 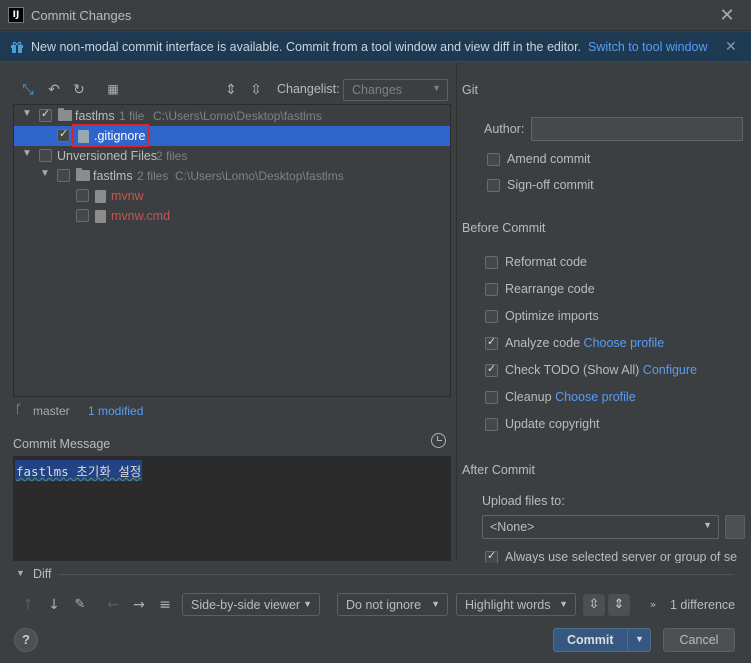 What do you see at coordinates (493, 159) in the screenshot?
I see `amend-checkbox` at bounding box center [493, 159].